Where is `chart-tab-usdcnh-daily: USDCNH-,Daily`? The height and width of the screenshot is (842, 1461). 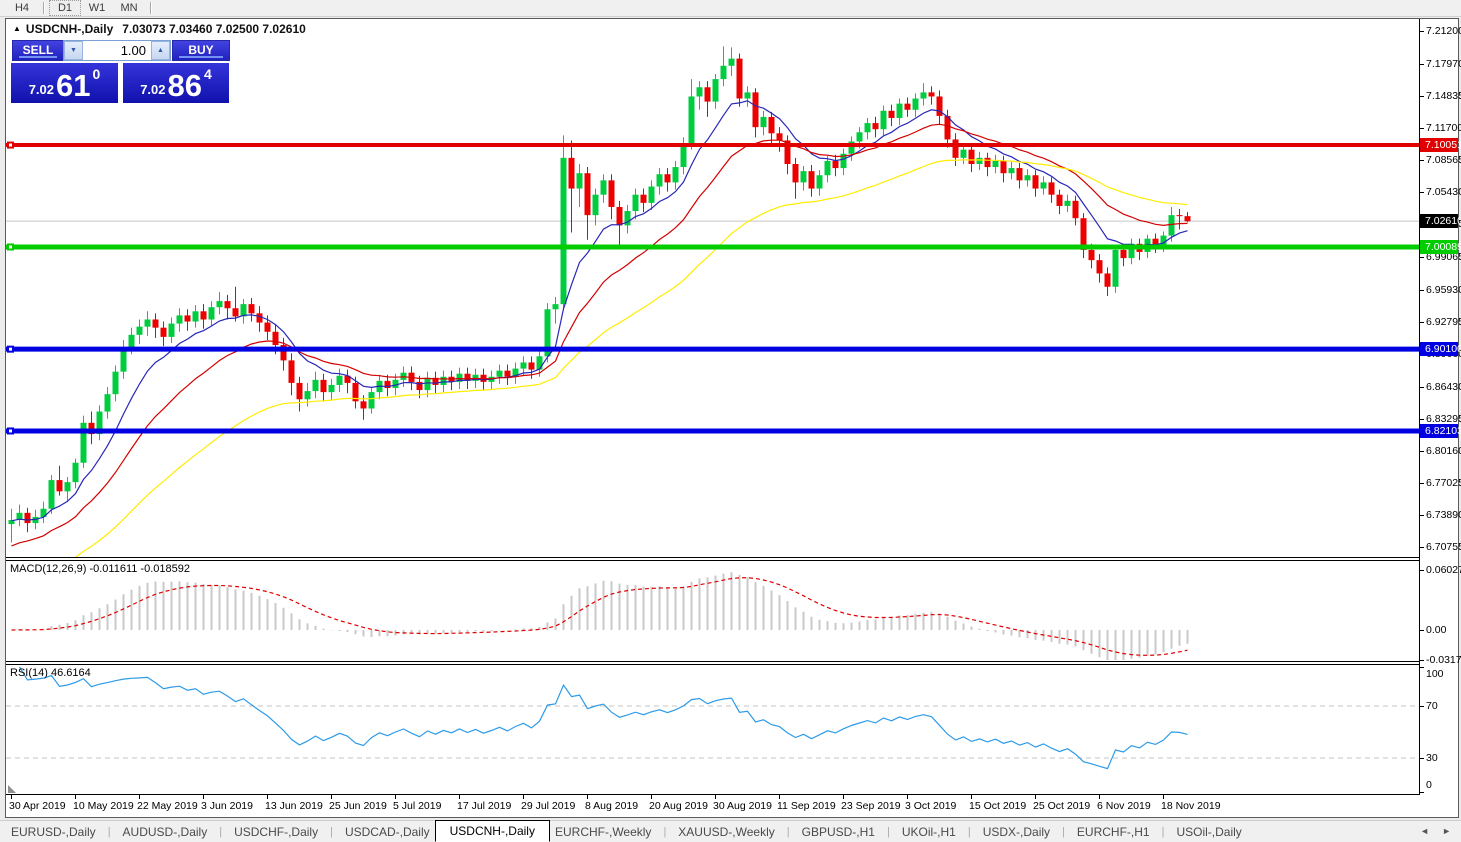
chart-tab-usdcnh-daily: USDCNH-,Daily is located at coordinates (492, 831).